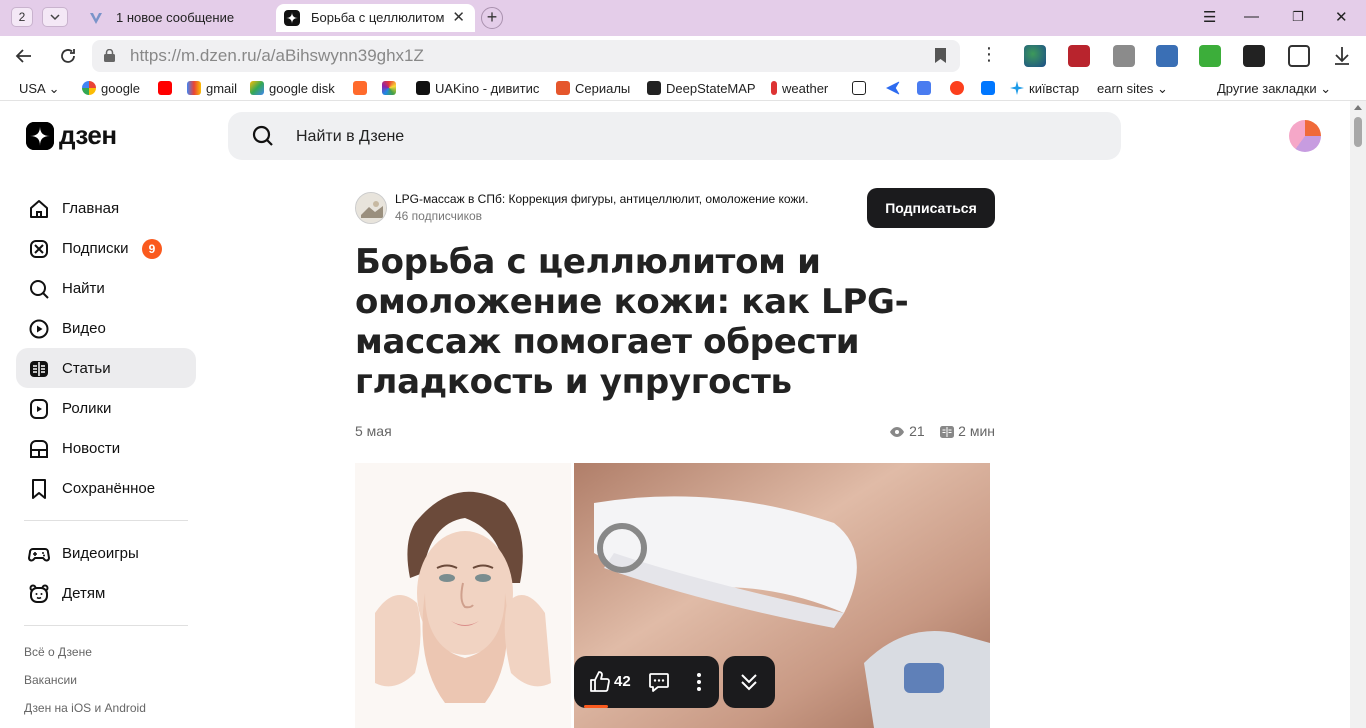 Image resolution: width=1366 pixels, height=728 pixels. Describe the element at coordinates (39, 555) in the screenshot. I see `gamepad-icon` at that location.